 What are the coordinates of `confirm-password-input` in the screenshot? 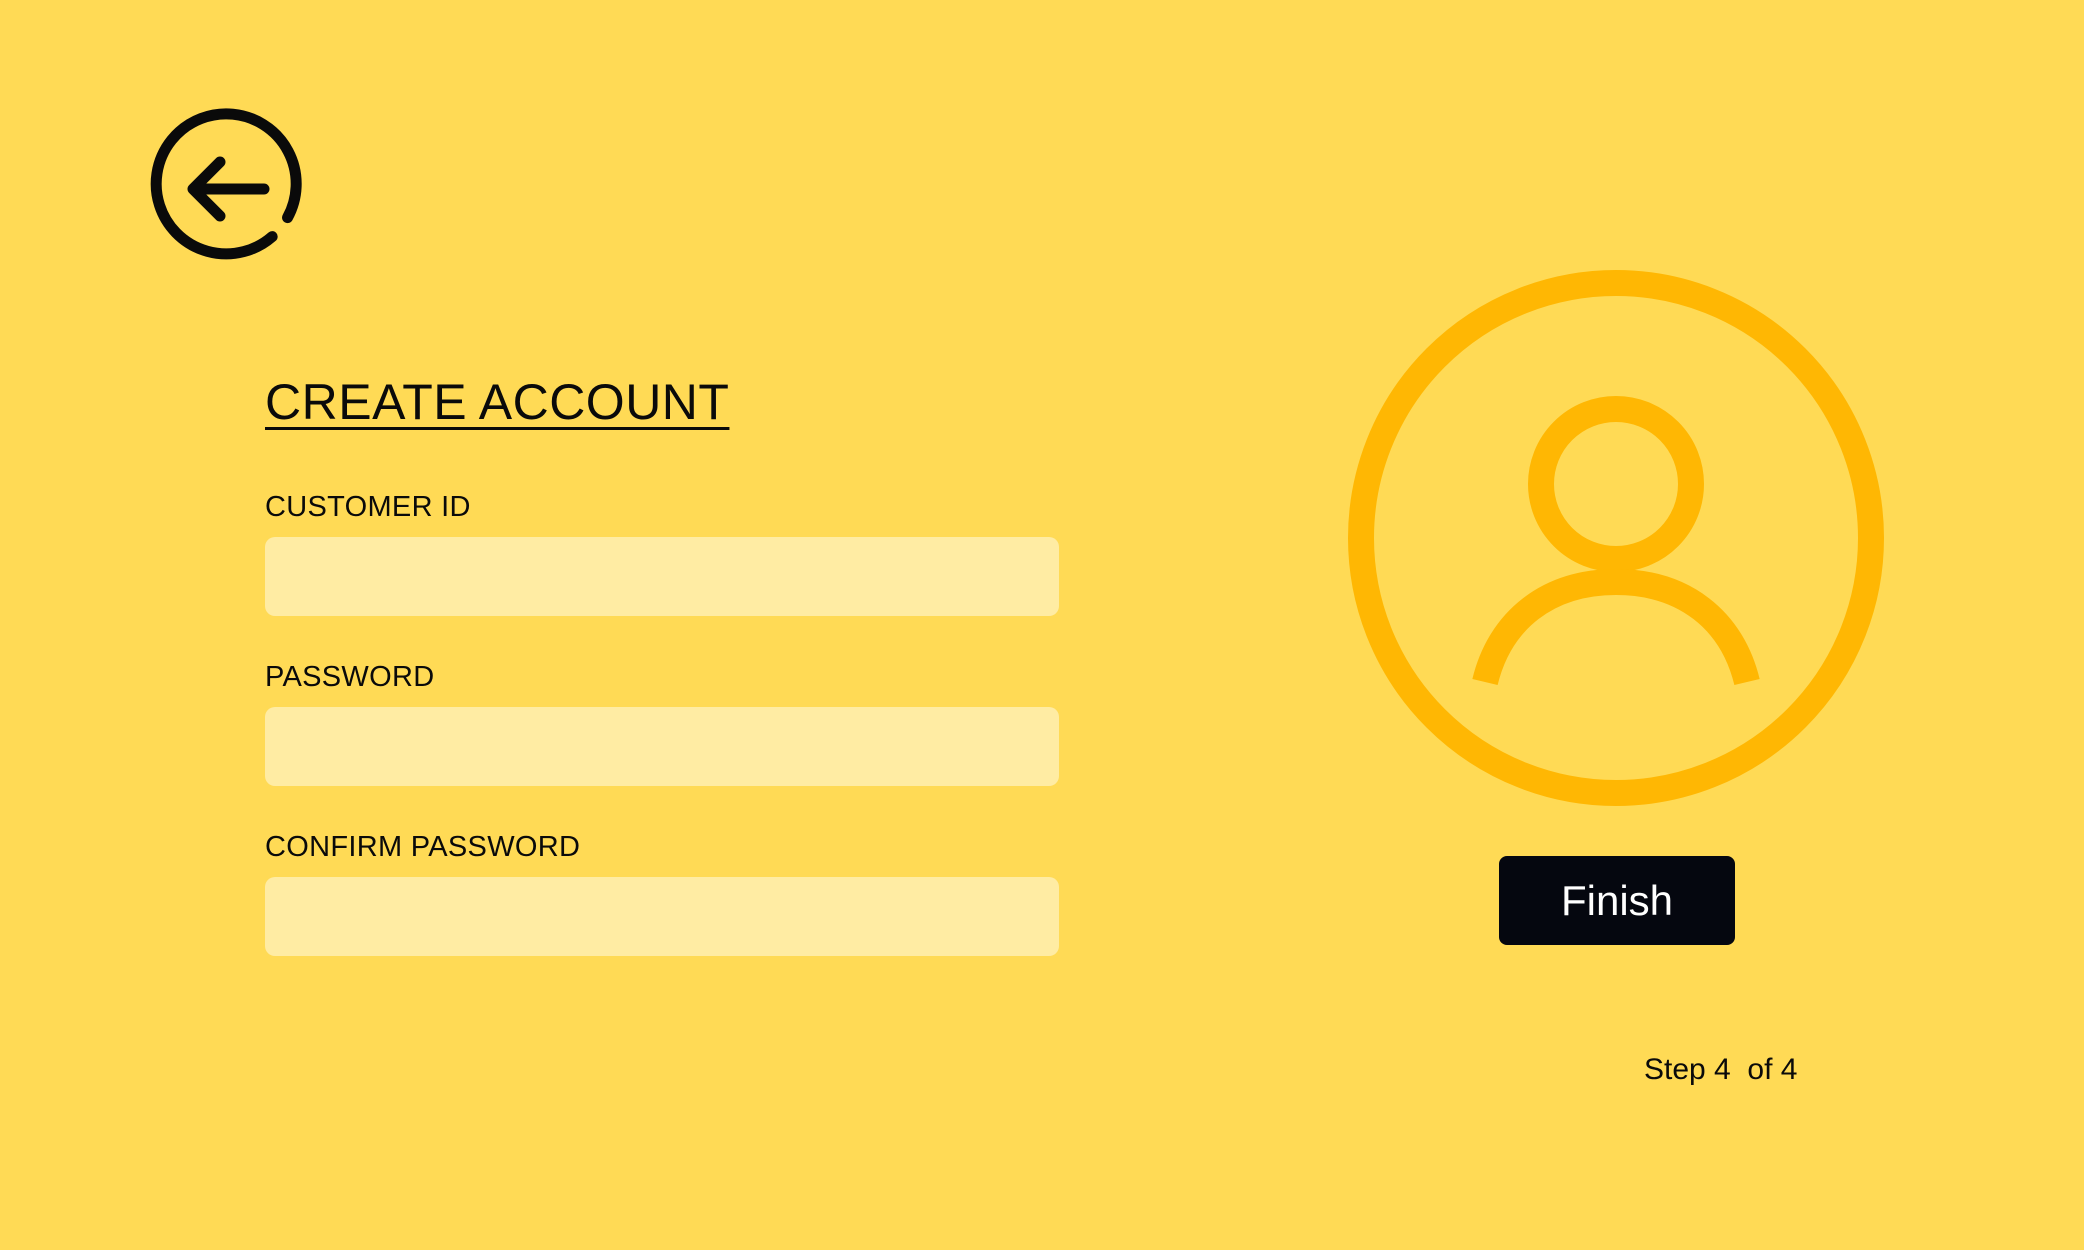 It's located at (662, 916).